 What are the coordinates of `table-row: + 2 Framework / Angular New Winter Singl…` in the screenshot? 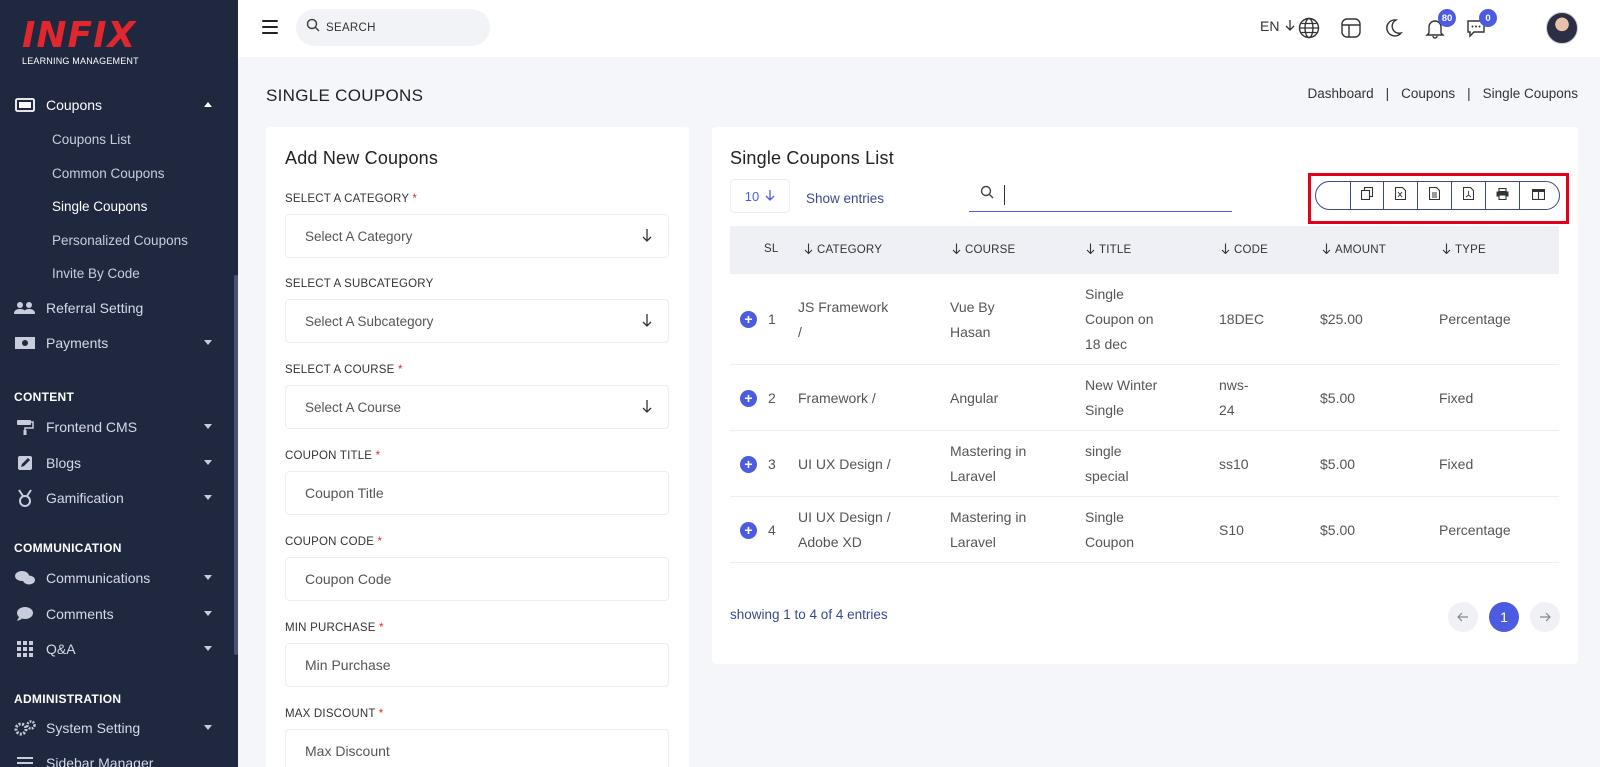 It's located at (1144, 398).